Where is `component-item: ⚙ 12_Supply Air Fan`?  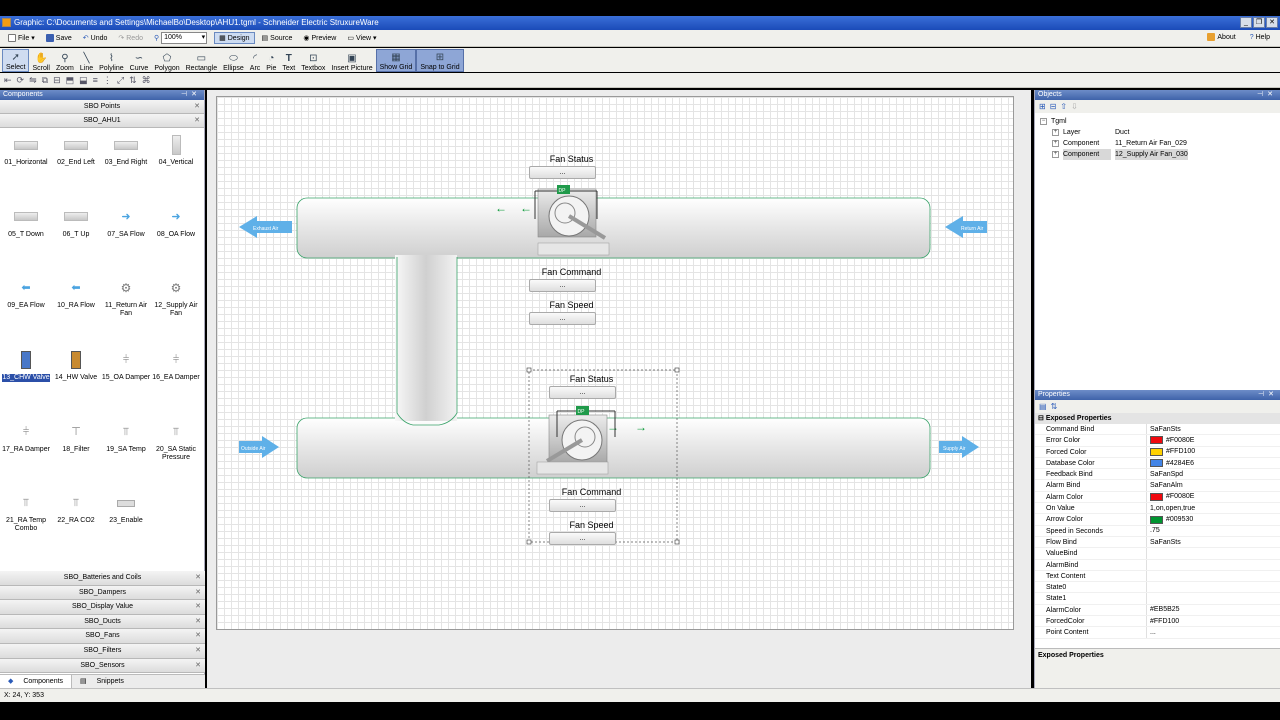 component-item: ⚙ 12_Supply Air Fan is located at coordinates (176, 302).